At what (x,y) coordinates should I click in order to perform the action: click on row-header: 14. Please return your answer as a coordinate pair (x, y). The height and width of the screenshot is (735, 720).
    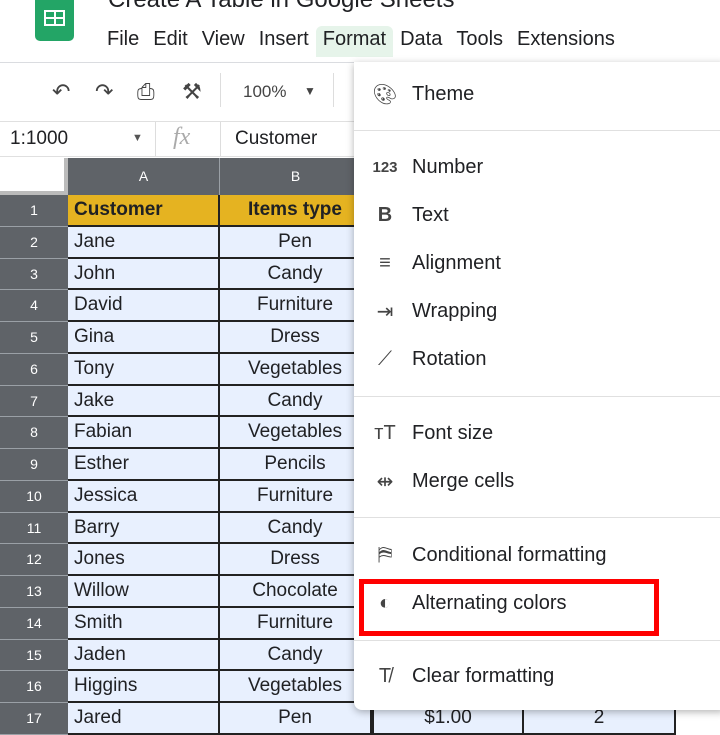
    Looking at the image, I should click on (34, 623).